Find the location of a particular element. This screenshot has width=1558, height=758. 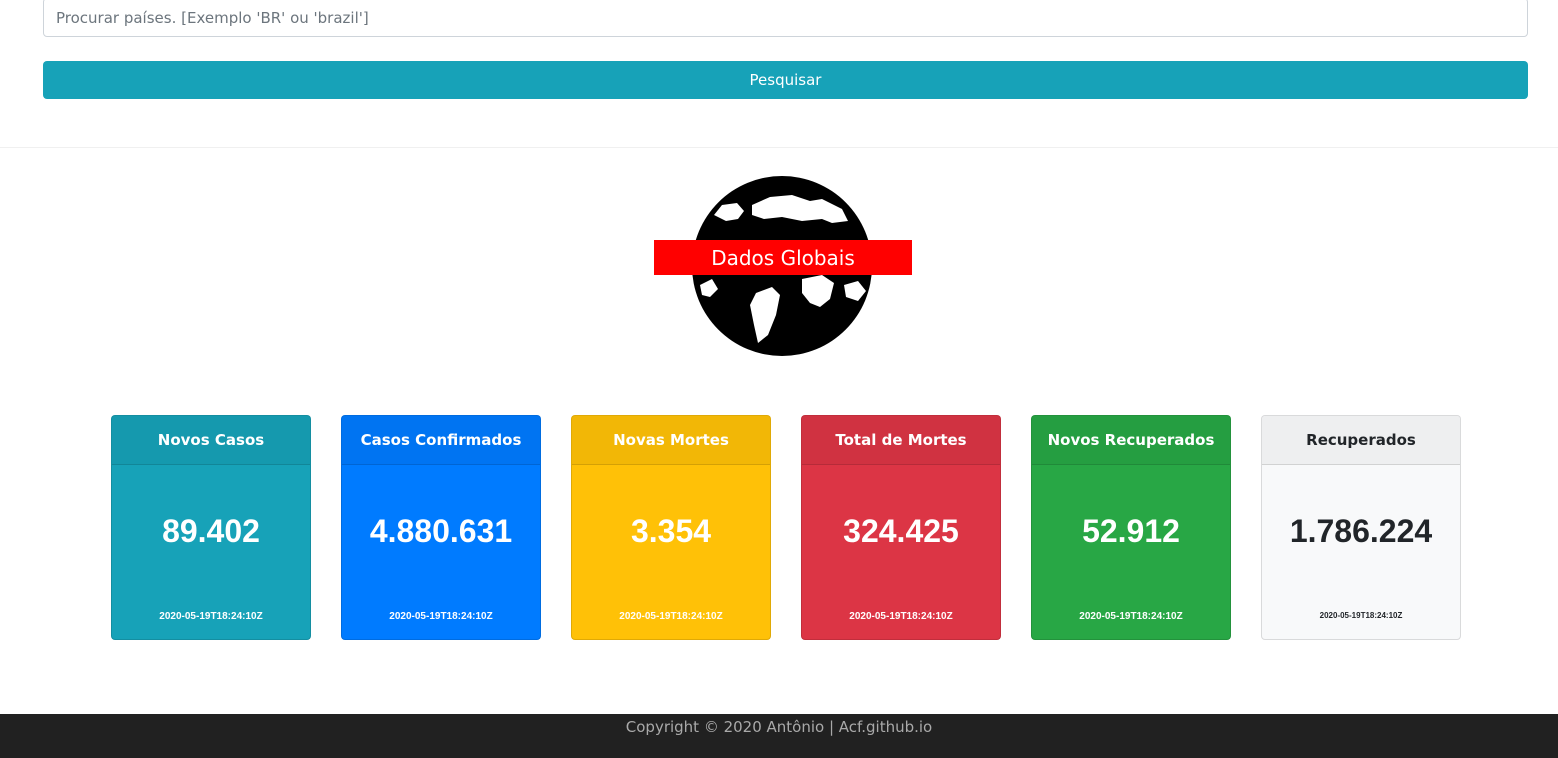

search-button: Pesquisar is located at coordinates (785, 80).